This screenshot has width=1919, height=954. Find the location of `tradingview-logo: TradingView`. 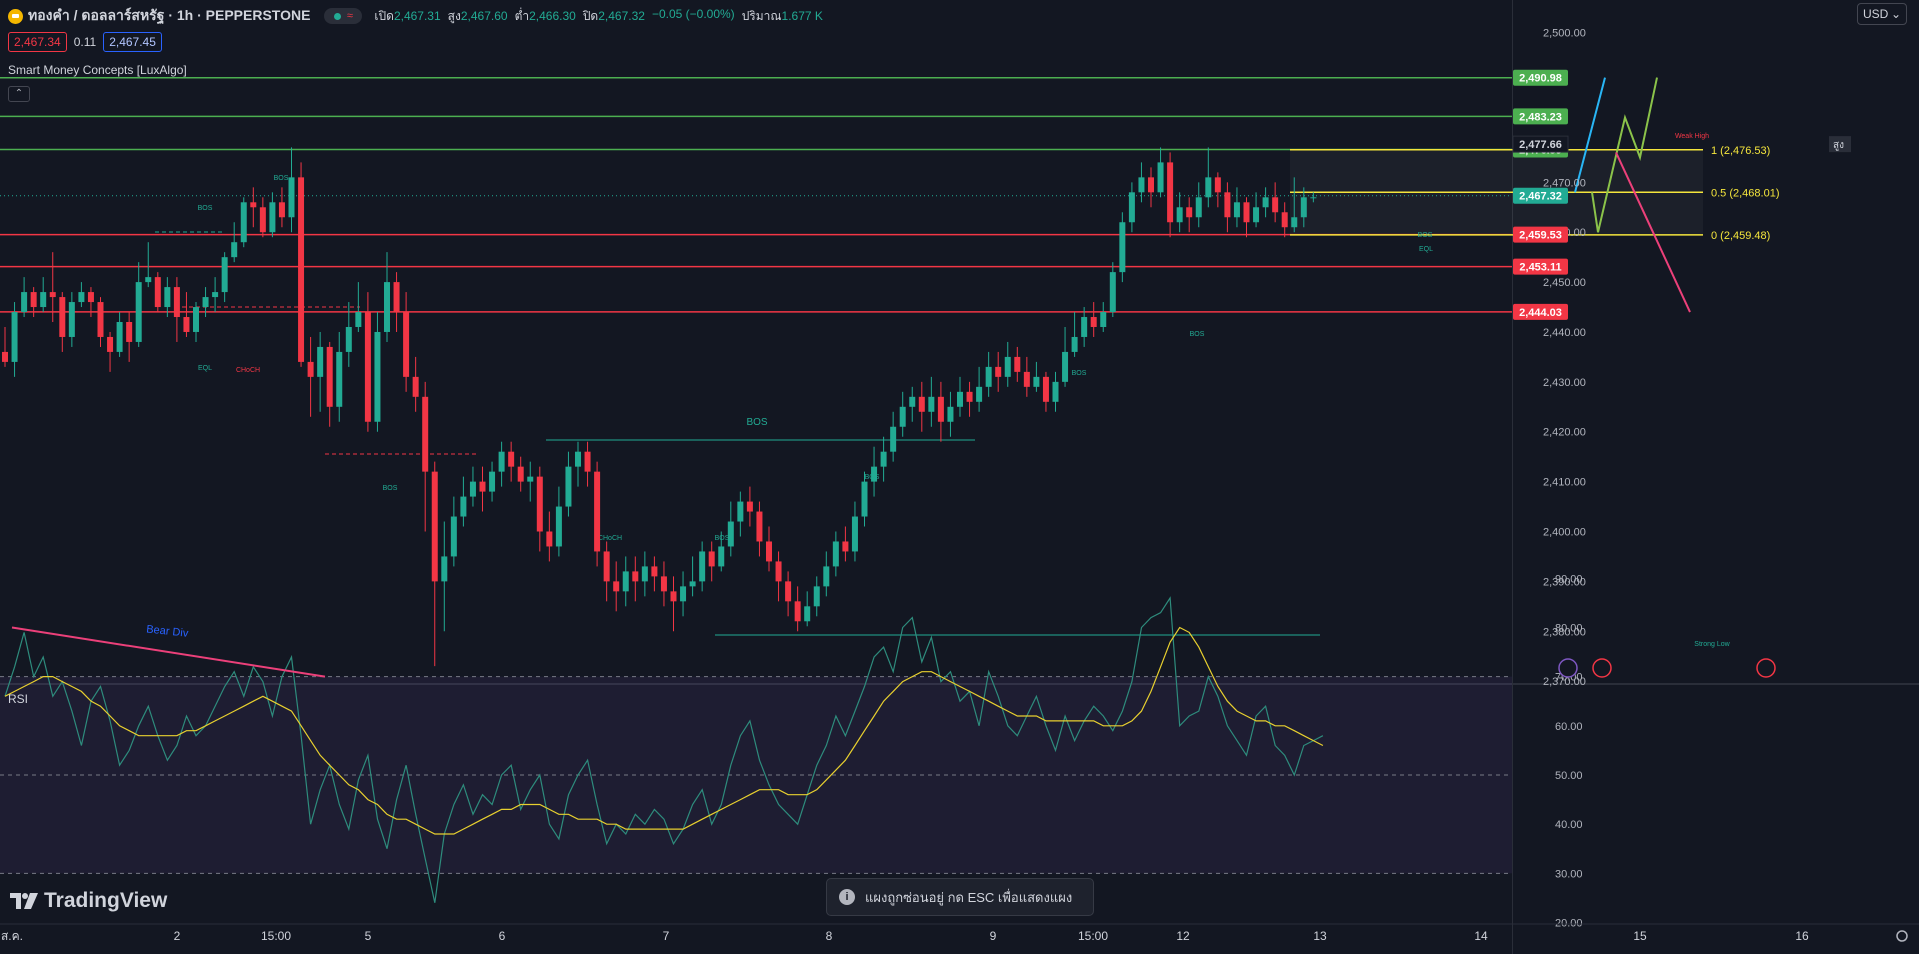

tradingview-logo: TradingView is located at coordinates (88, 901).